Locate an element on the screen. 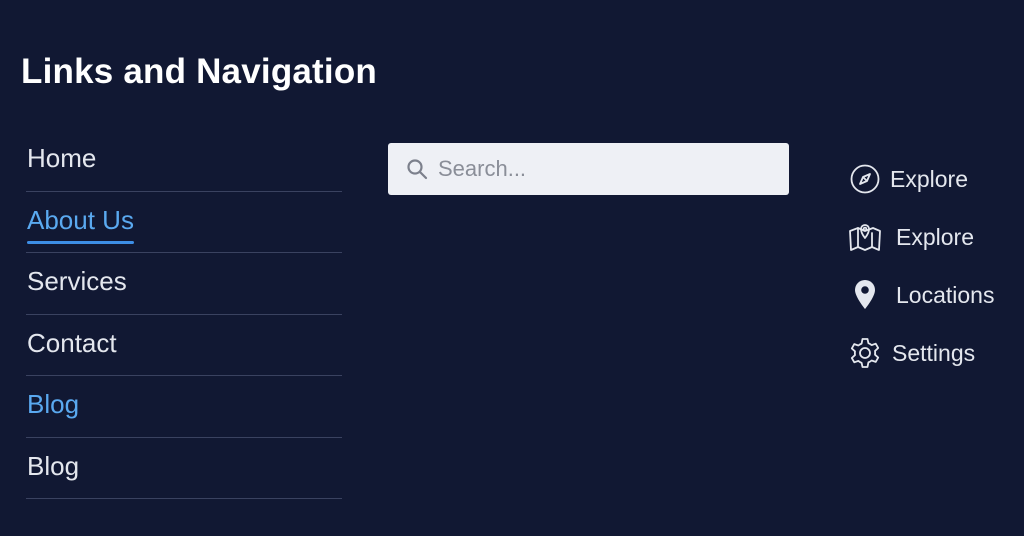 The height and width of the screenshot is (536, 1024). nav-item-blog-highlighted: Blog is located at coordinates (184, 407).